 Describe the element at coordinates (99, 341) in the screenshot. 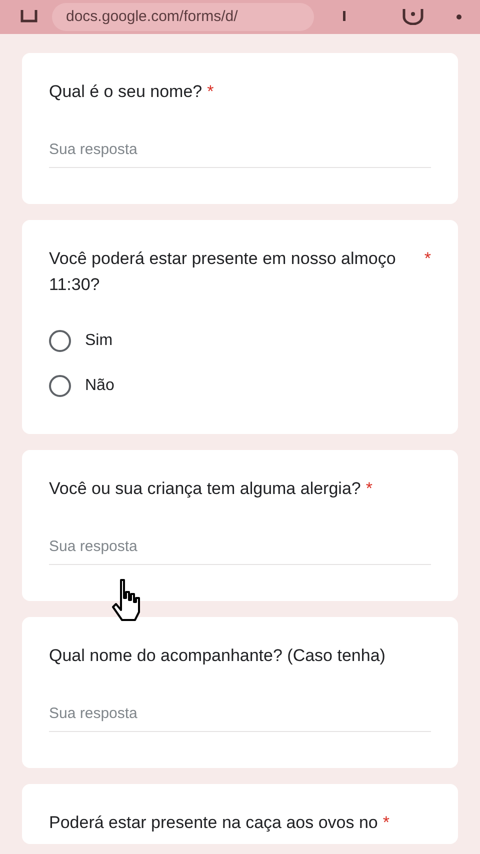

I see `option-label: Sim` at that location.